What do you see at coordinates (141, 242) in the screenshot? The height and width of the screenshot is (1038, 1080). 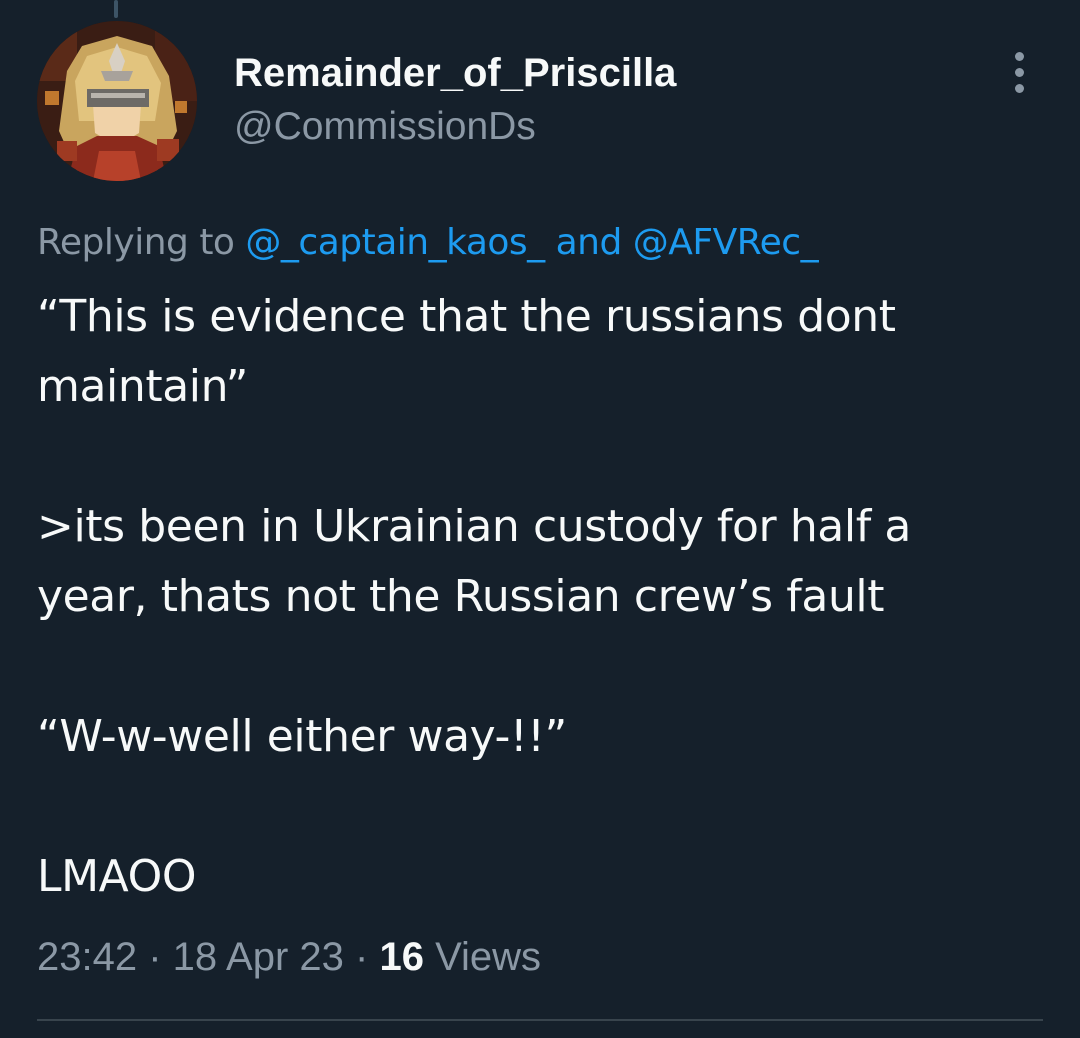 I see `reply-prefix: Replying to` at bounding box center [141, 242].